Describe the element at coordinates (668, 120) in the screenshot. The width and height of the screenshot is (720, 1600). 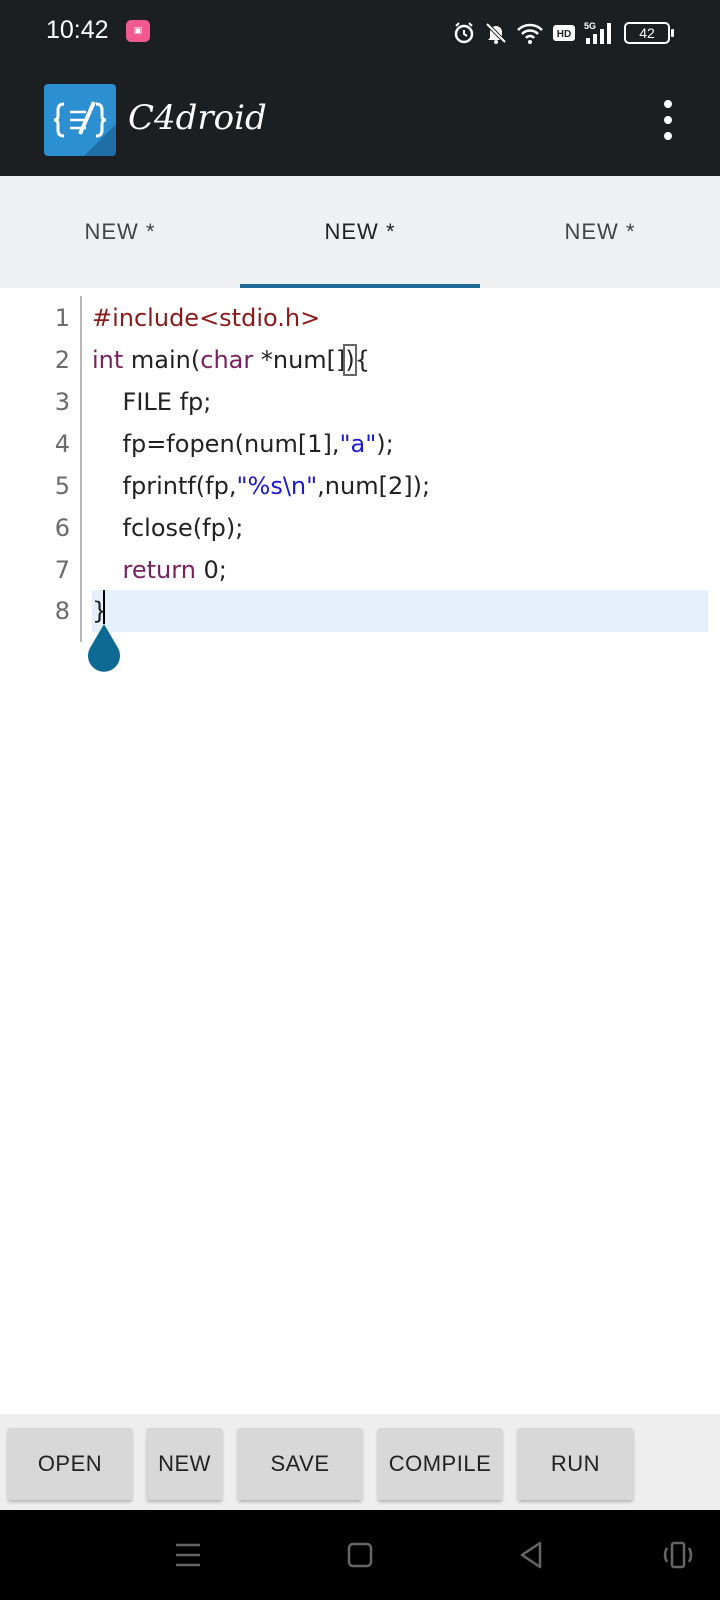
I see `more-vert-icon` at that location.